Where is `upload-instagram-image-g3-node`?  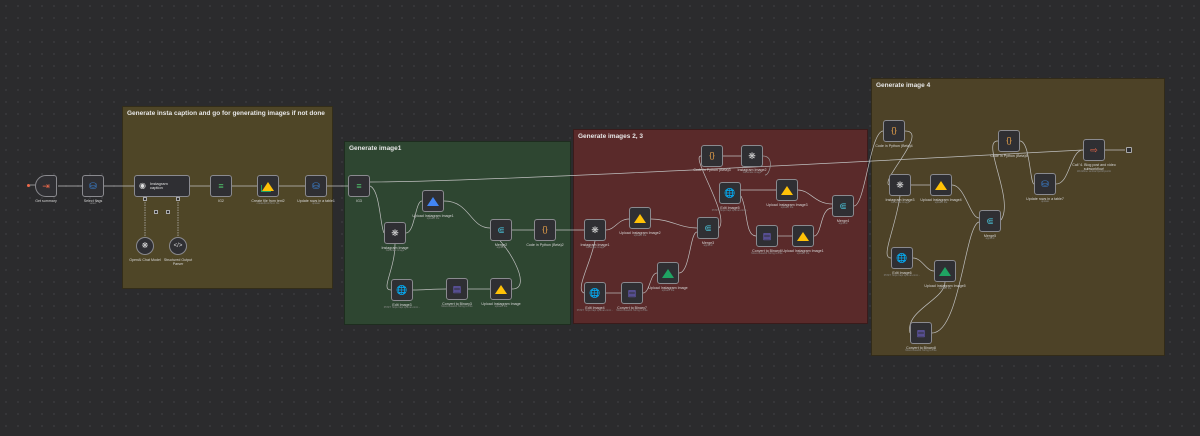 upload-instagram-image-g3-node is located at coordinates (668, 273).